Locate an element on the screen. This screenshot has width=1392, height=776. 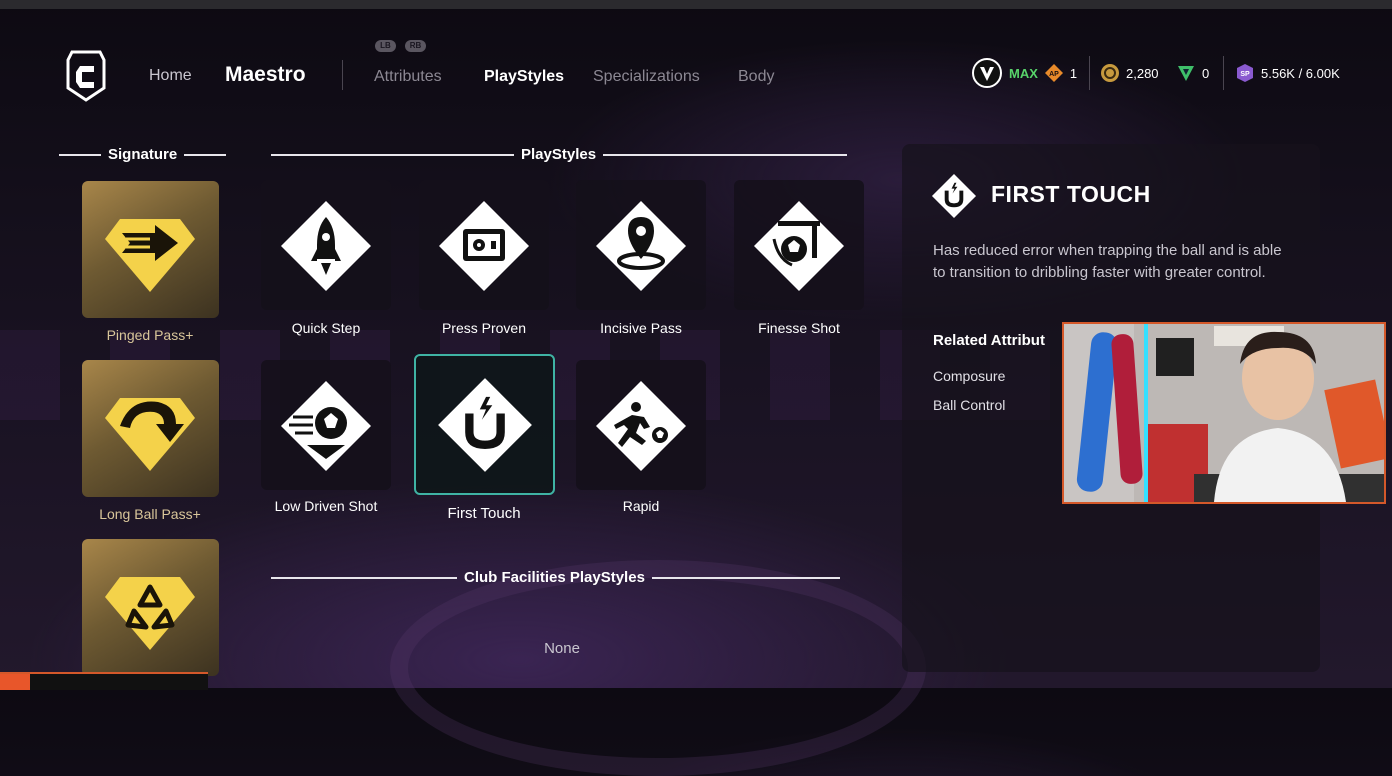
related-attribute-item: Ball Control is located at coordinates (969, 405).